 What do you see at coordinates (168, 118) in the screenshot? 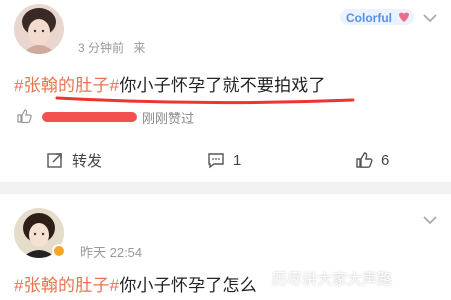
I see `liked-by-text: 刚刚赞过` at bounding box center [168, 118].